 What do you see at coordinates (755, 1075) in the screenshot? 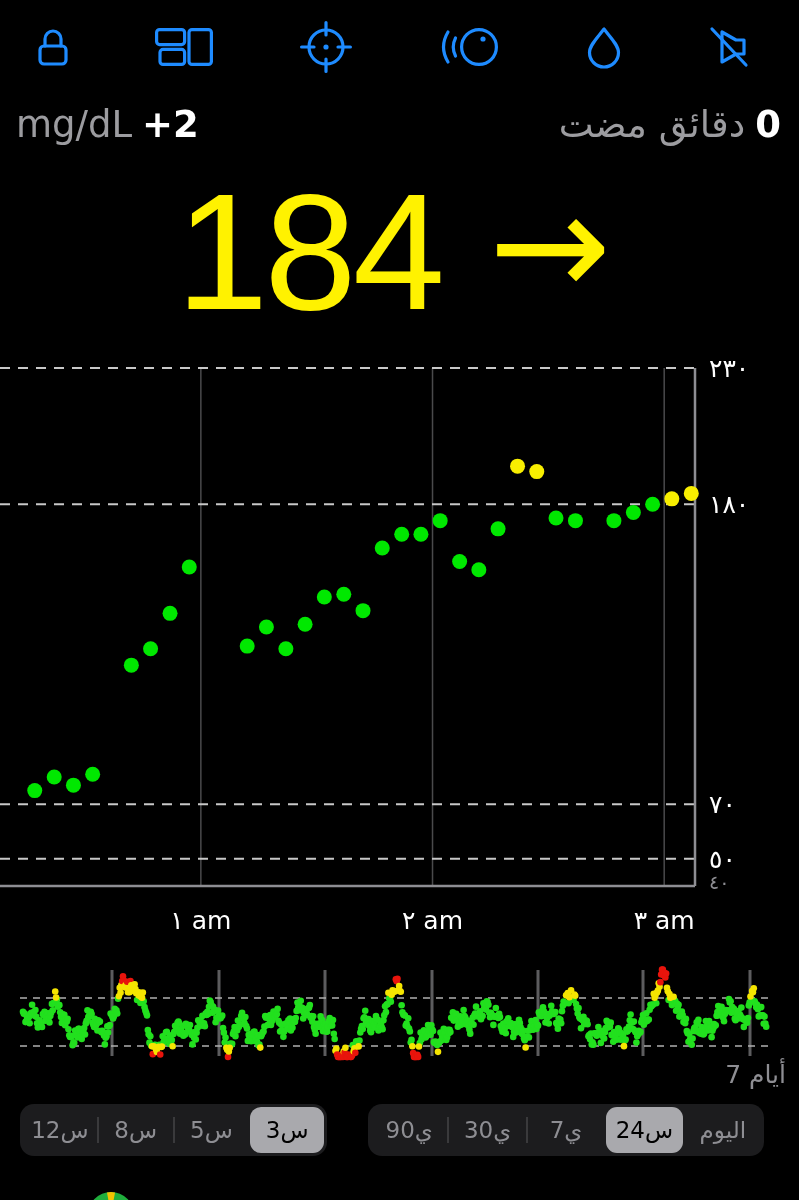
I see `overview-period-label: 7 أيام` at bounding box center [755, 1075].